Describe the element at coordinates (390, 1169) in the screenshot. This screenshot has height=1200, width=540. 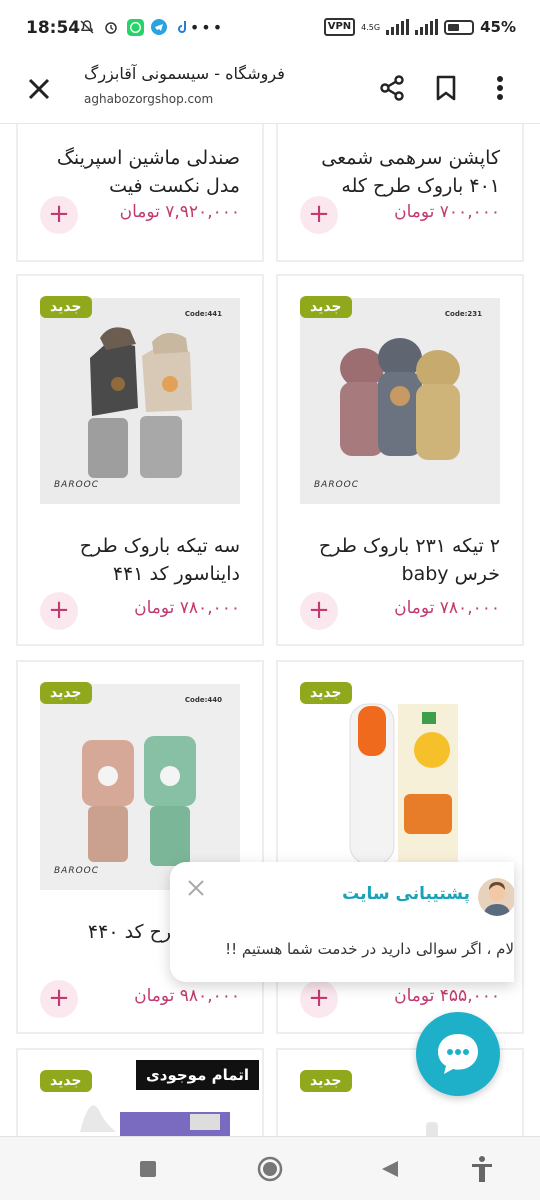
I see `back-icon` at that location.